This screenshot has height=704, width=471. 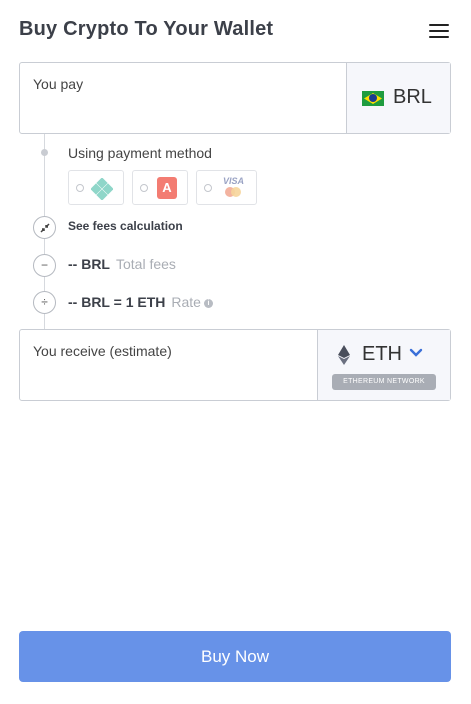 What do you see at coordinates (186, 302) in the screenshot?
I see `rate-label: Rate` at bounding box center [186, 302].